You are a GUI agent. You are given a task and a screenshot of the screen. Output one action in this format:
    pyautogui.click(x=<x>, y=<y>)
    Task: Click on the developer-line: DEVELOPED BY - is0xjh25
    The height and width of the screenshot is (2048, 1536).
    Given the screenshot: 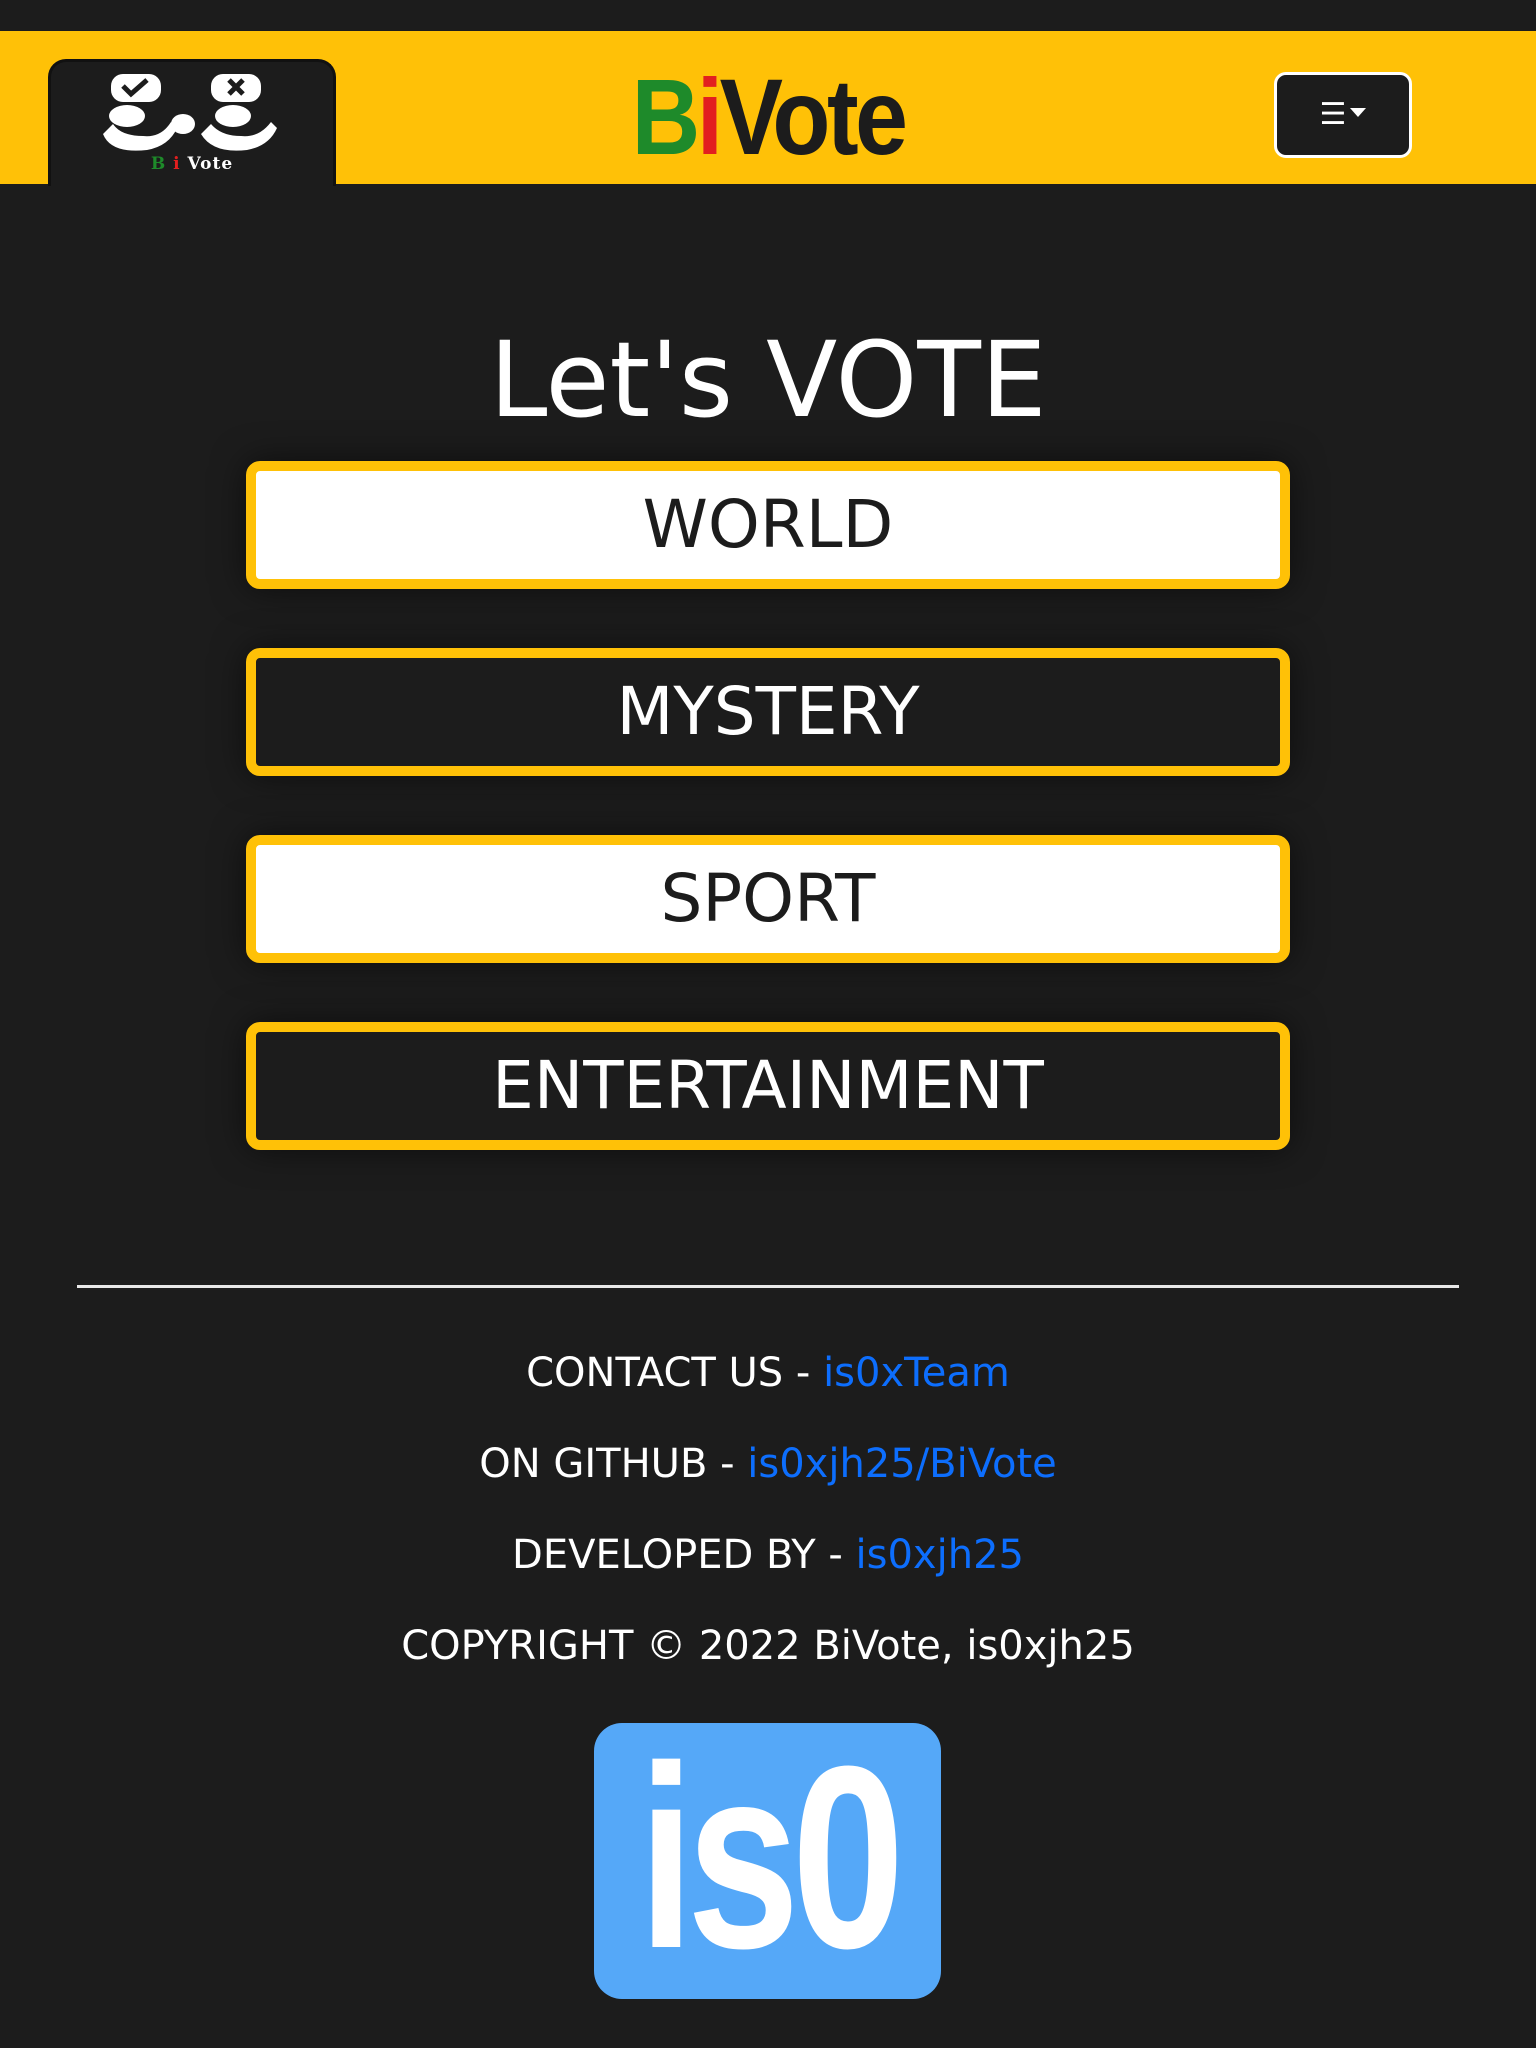 What is the action you would take?
    pyautogui.click(x=768, y=1555)
    